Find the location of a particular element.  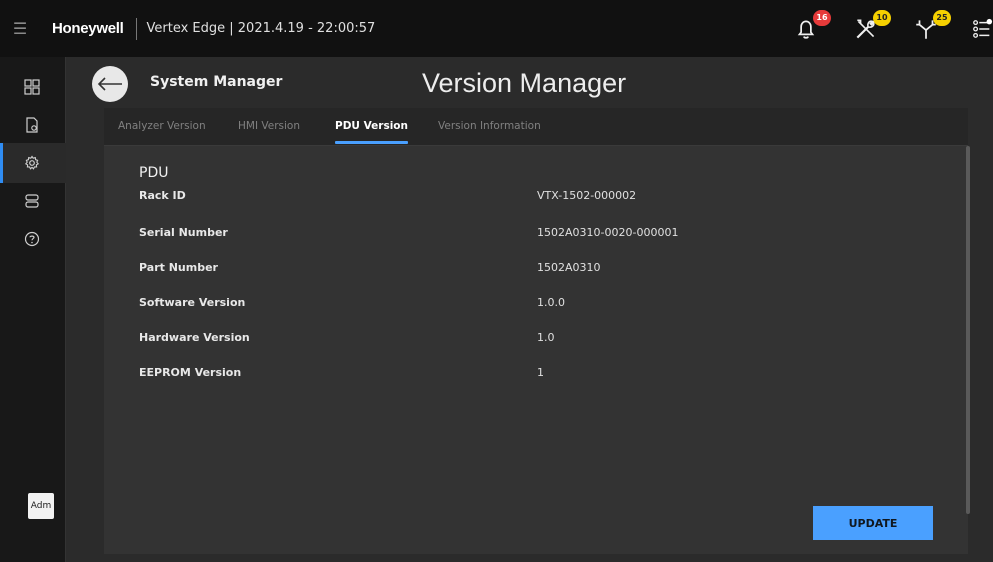

list-settings-icon is located at coordinates (983, 28).